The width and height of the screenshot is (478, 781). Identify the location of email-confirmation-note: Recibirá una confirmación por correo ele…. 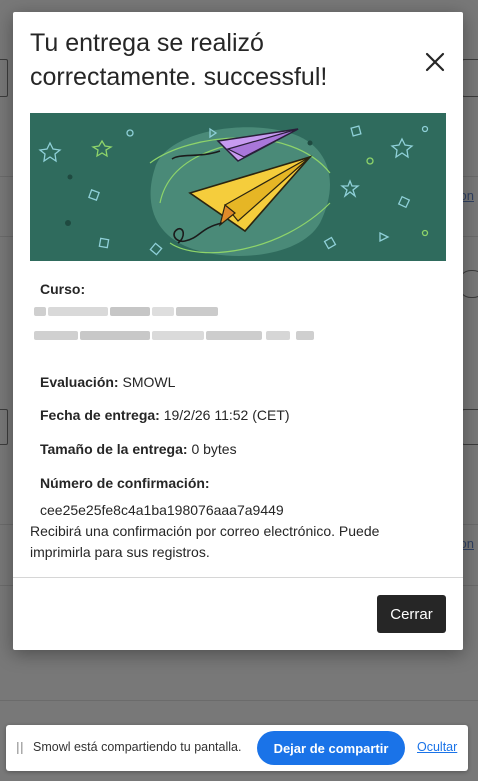
(205, 541).